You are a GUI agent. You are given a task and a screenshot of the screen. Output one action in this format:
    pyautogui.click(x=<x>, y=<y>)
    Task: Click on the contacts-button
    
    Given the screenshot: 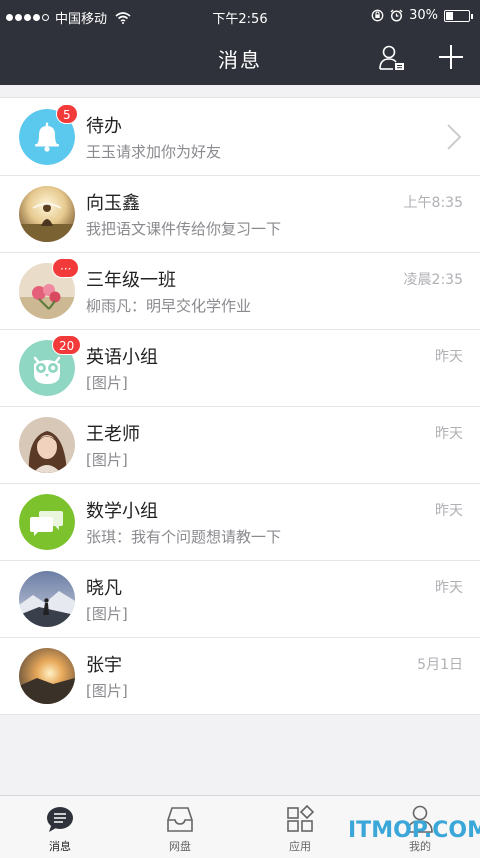 What is the action you would take?
    pyautogui.click(x=392, y=58)
    